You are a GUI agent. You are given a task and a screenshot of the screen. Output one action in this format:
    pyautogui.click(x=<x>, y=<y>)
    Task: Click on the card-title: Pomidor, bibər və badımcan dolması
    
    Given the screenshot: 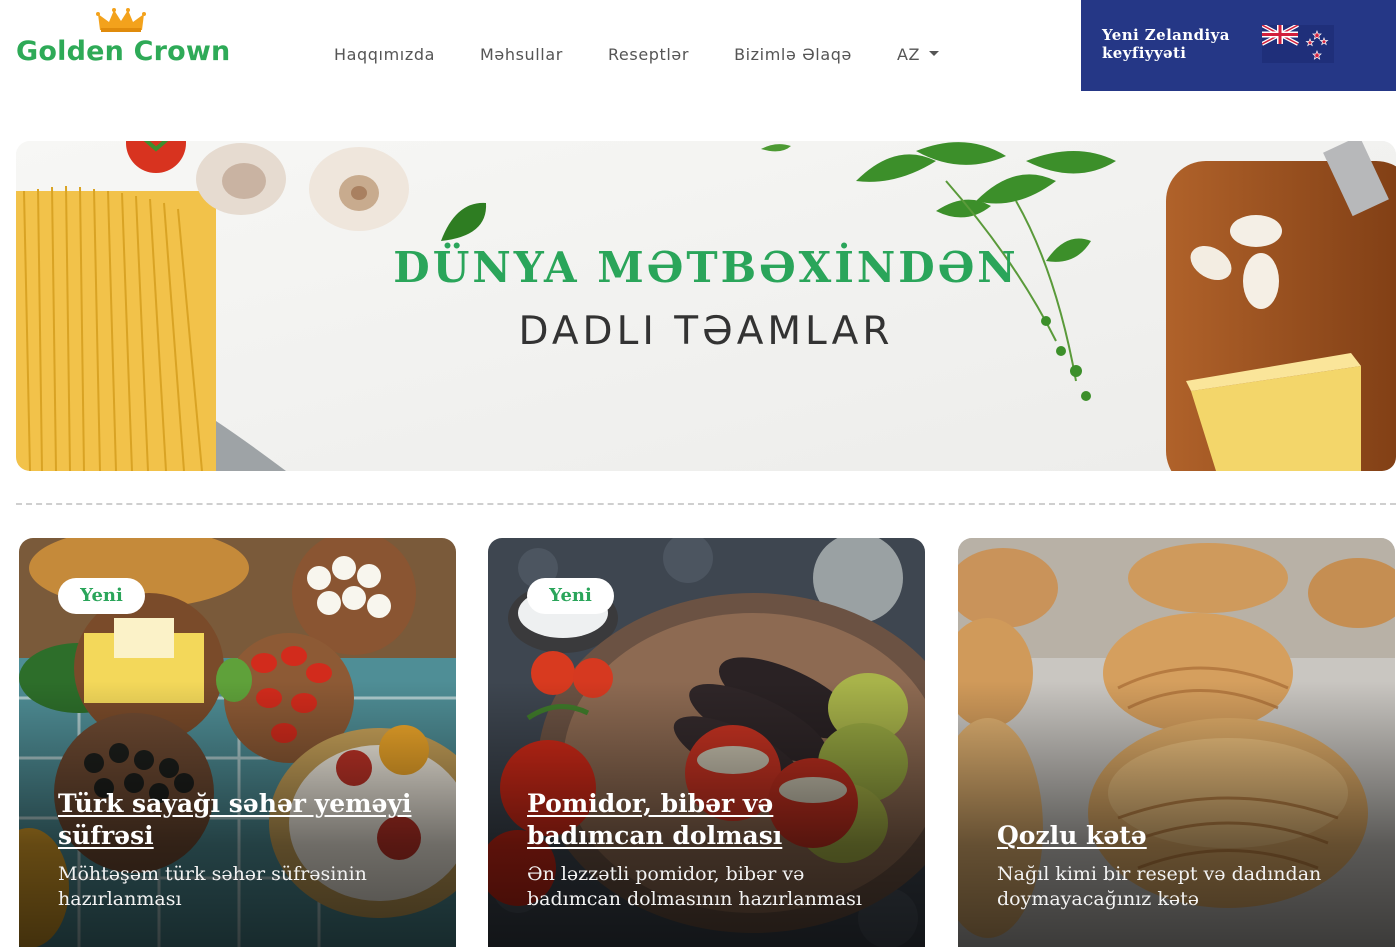 What is the action you would take?
    pyautogui.click(x=712, y=820)
    